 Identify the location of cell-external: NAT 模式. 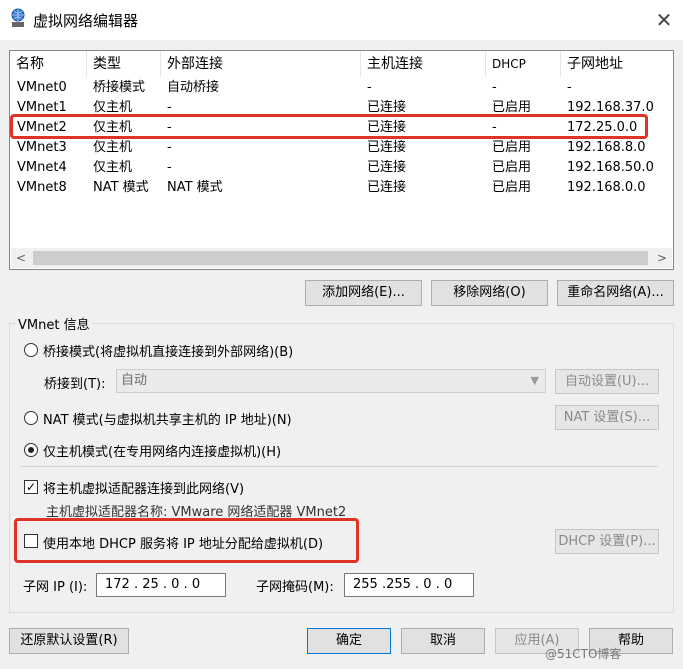
(195, 187).